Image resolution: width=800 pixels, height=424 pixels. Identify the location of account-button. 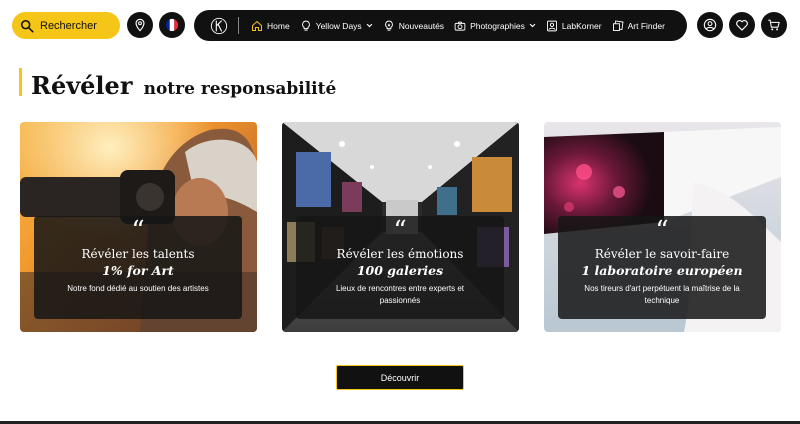
(710, 25).